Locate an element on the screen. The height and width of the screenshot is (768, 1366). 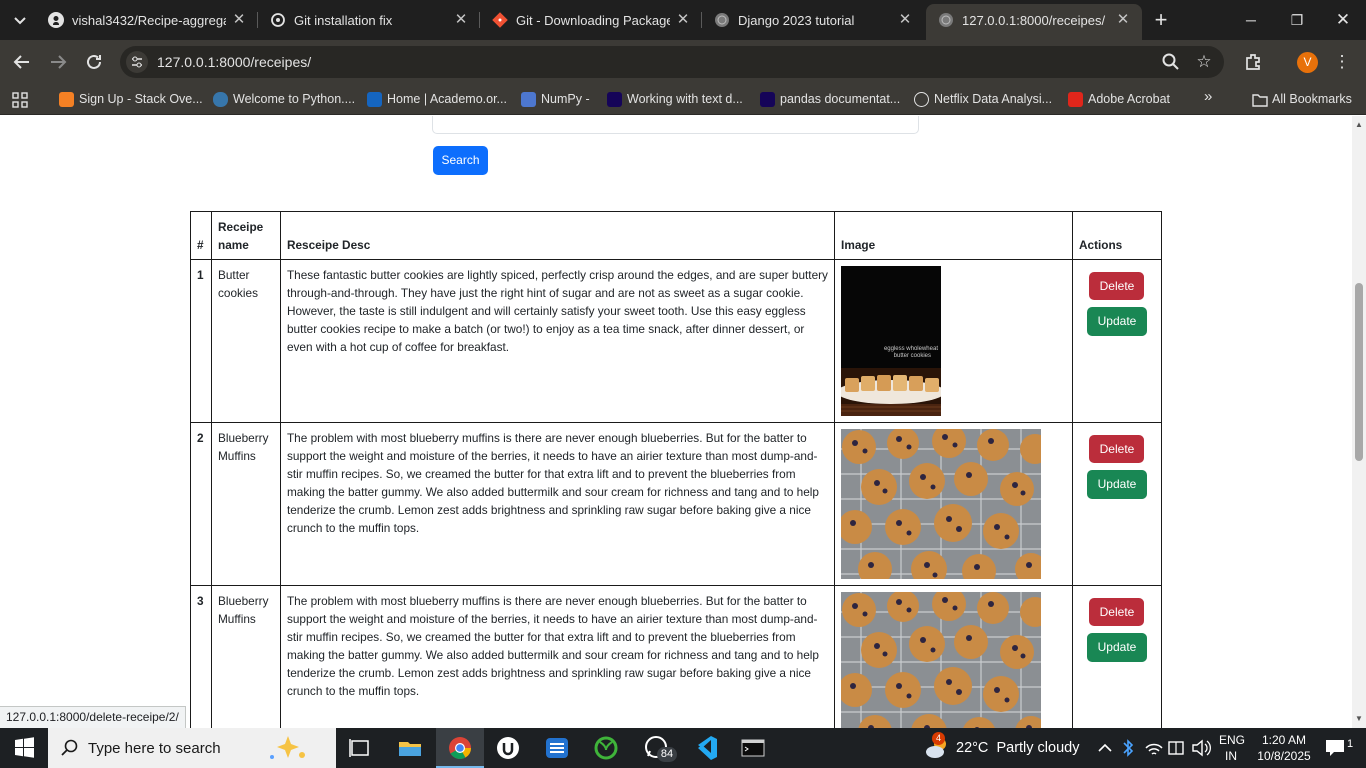
file-explorer-app is located at coordinates (410, 748).